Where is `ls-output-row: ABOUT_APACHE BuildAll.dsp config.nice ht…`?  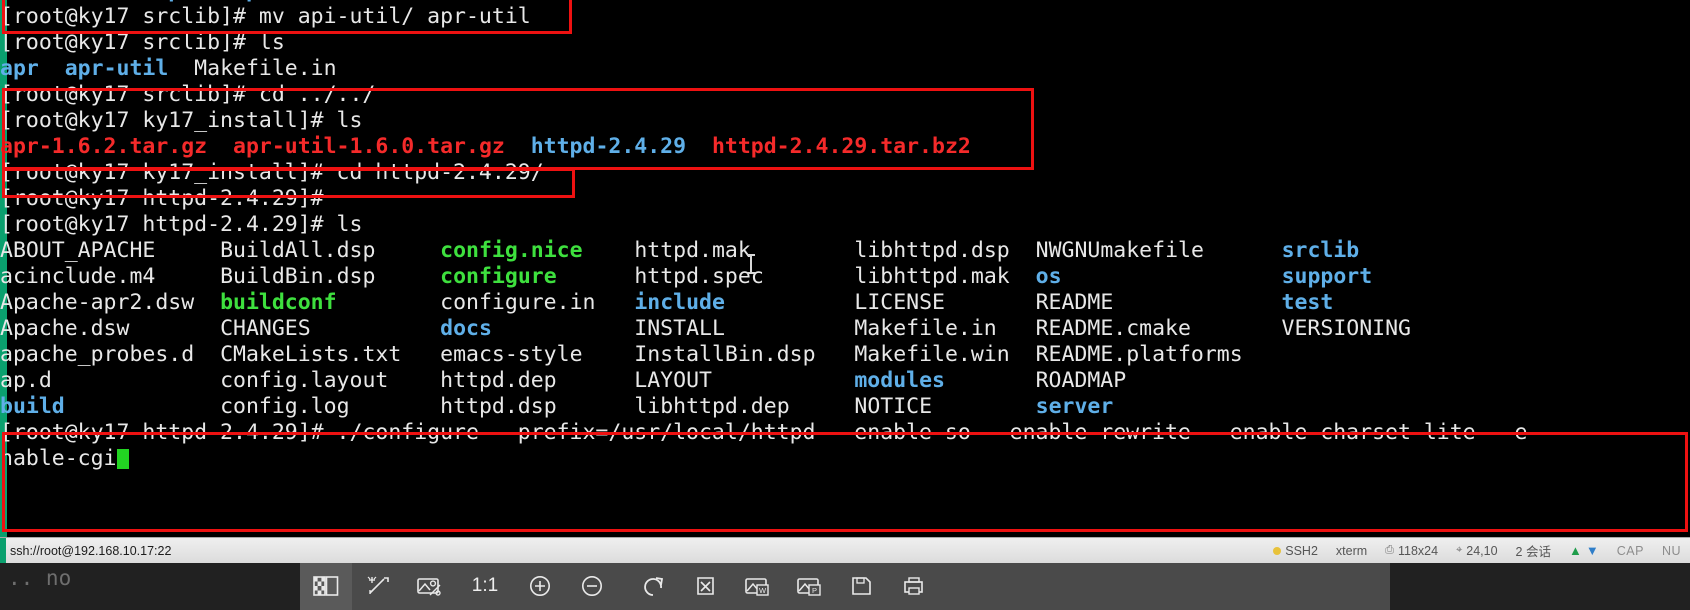 ls-output-row: ABOUT_APACHE BuildAll.dsp config.nice ht… is located at coordinates (845, 251).